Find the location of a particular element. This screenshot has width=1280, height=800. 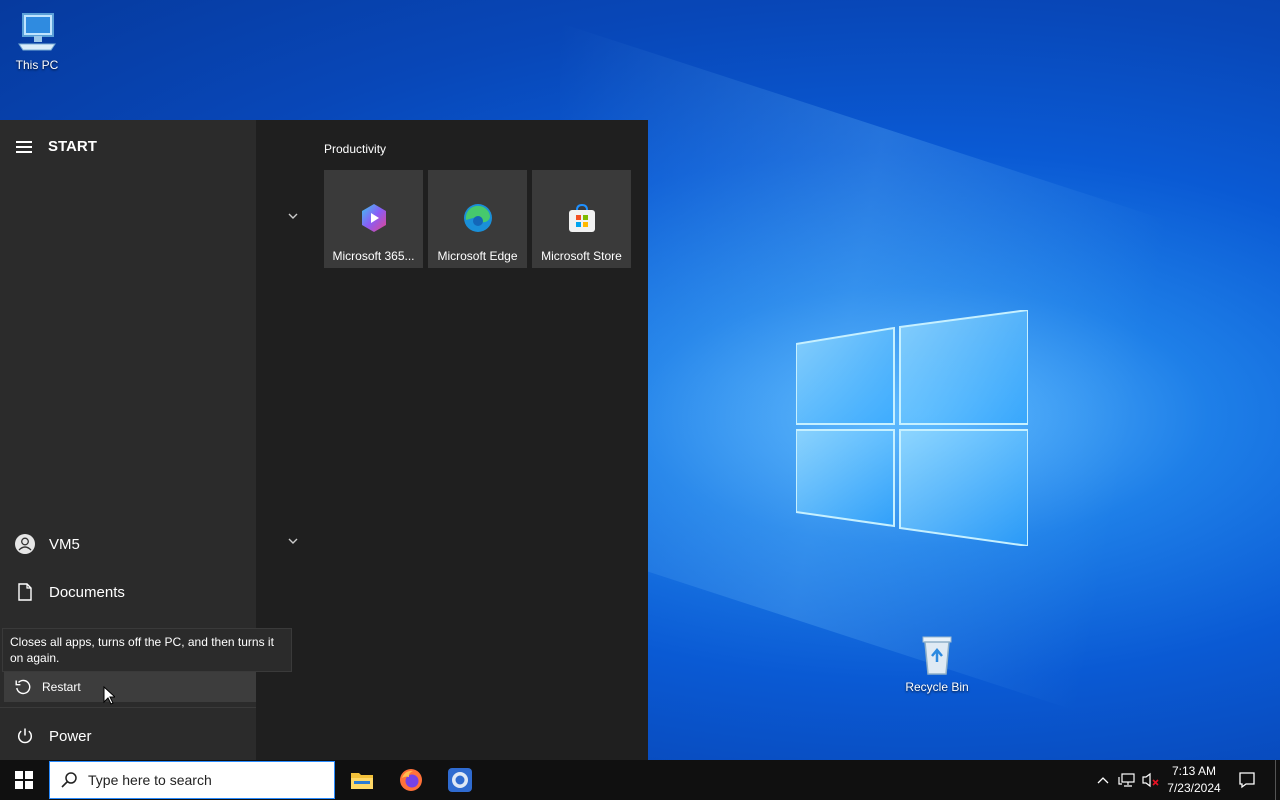

start-documents: Documents is located at coordinates (128, 592).